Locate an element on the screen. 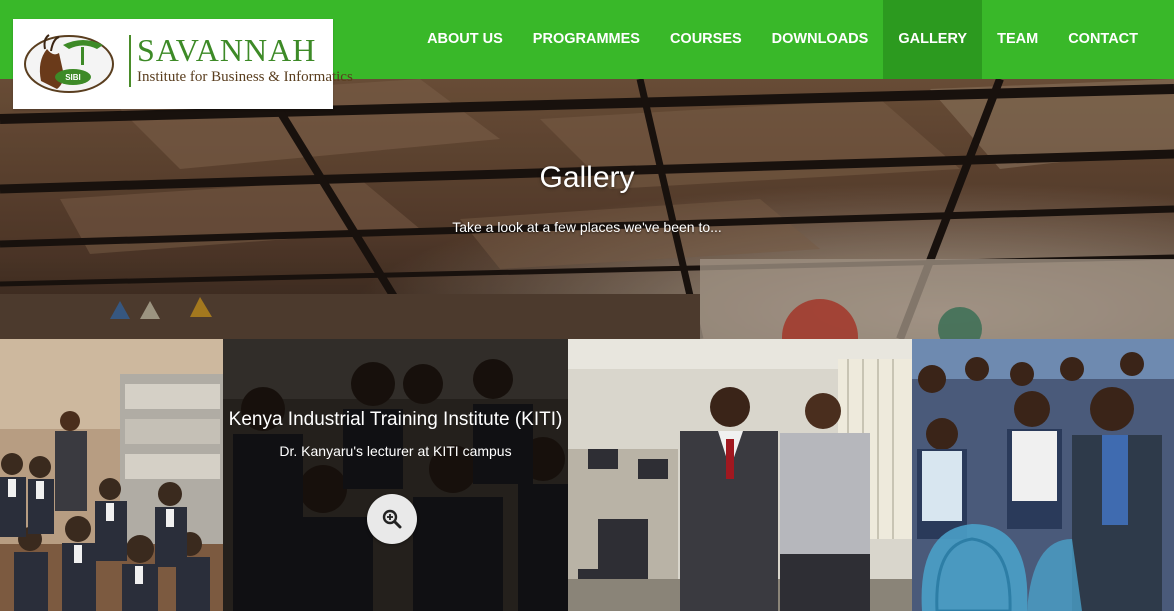 The width and height of the screenshot is (1174, 611). nav-contact: CONTACT is located at coordinates (1113, 39).